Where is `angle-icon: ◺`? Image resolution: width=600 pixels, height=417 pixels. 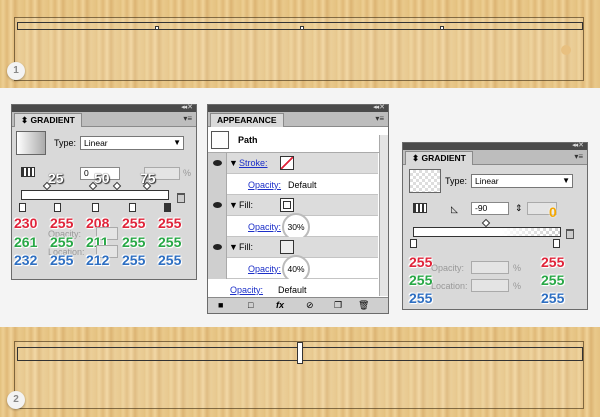 angle-icon: ◺ is located at coordinates (454, 209).